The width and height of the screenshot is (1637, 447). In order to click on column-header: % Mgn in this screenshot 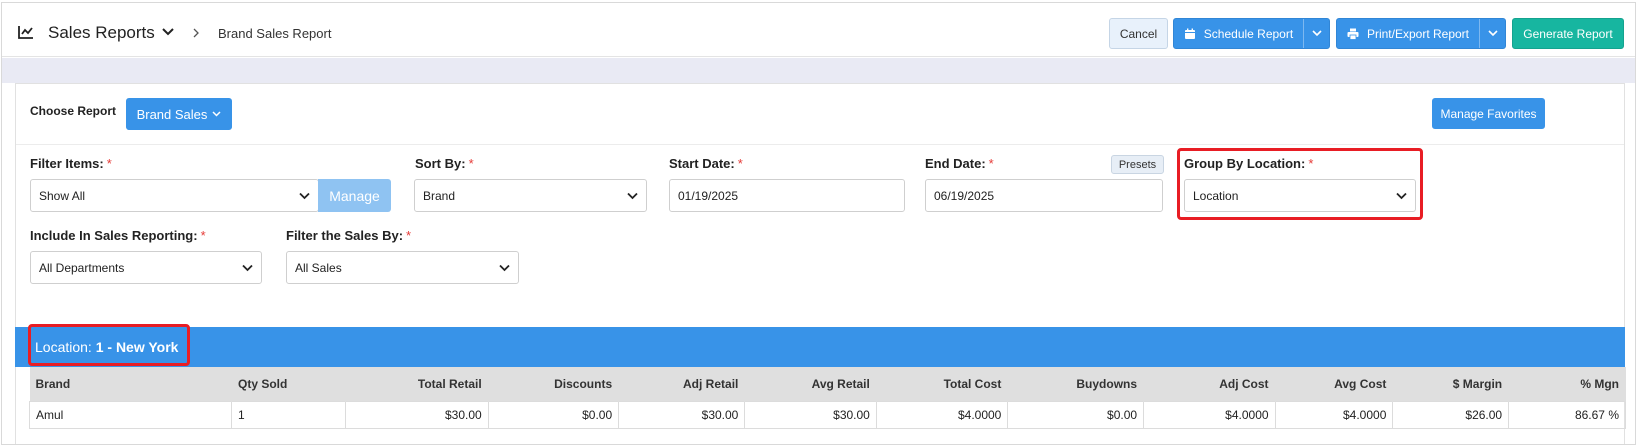, I will do `click(1567, 384)`.